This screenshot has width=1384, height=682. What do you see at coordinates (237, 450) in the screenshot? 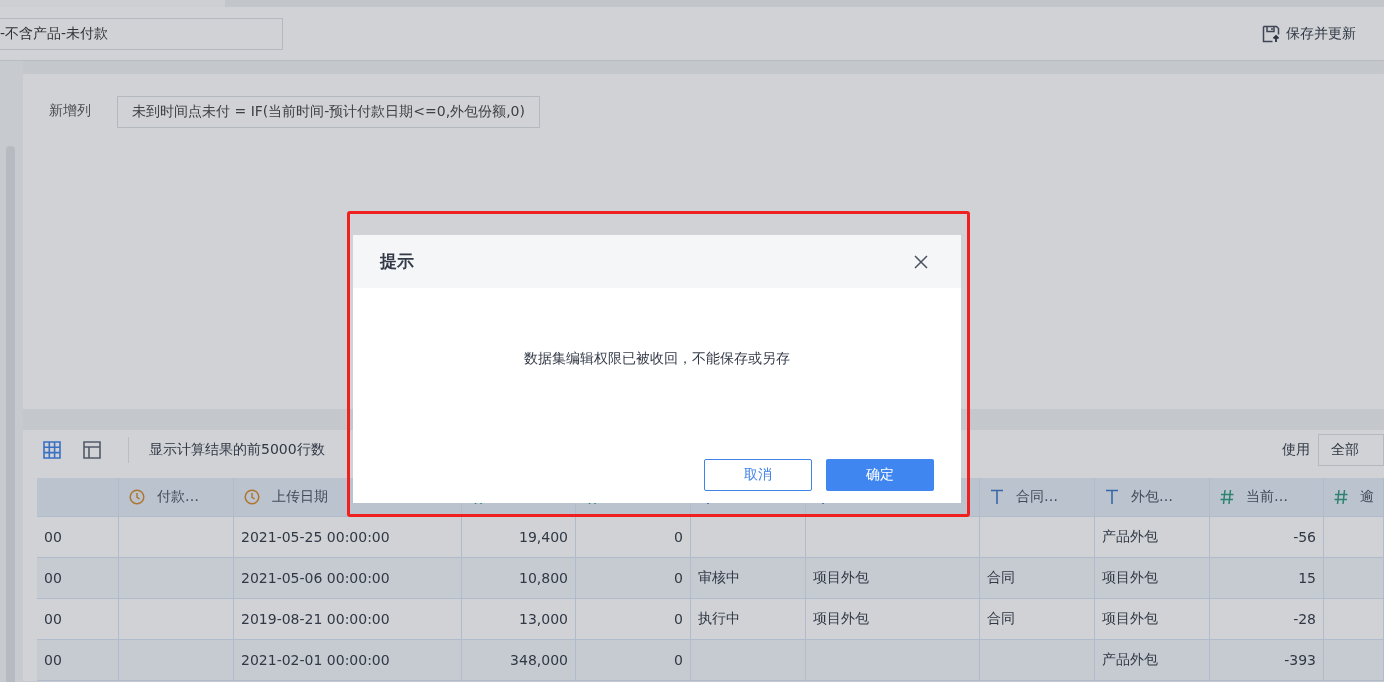
I see `row-limit-note: 显示计算结果的前5000行数` at bounding box center [237, 450].